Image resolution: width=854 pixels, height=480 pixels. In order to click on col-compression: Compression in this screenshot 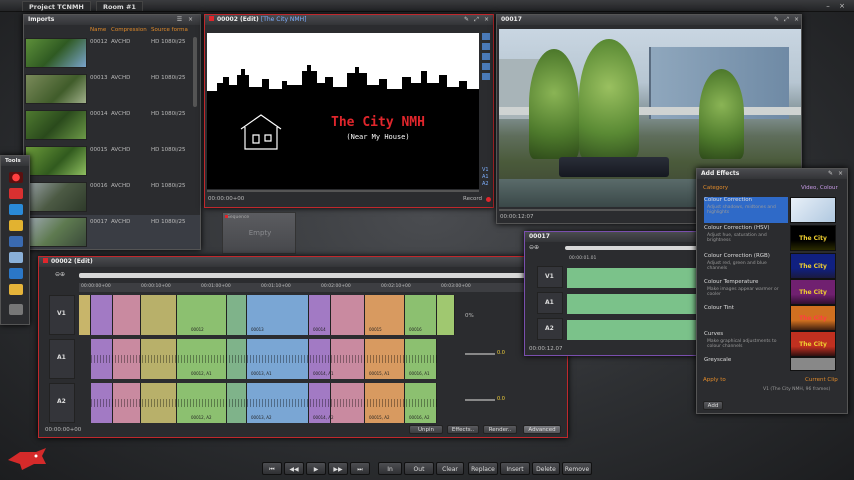, I will do `click(129, 30)`.